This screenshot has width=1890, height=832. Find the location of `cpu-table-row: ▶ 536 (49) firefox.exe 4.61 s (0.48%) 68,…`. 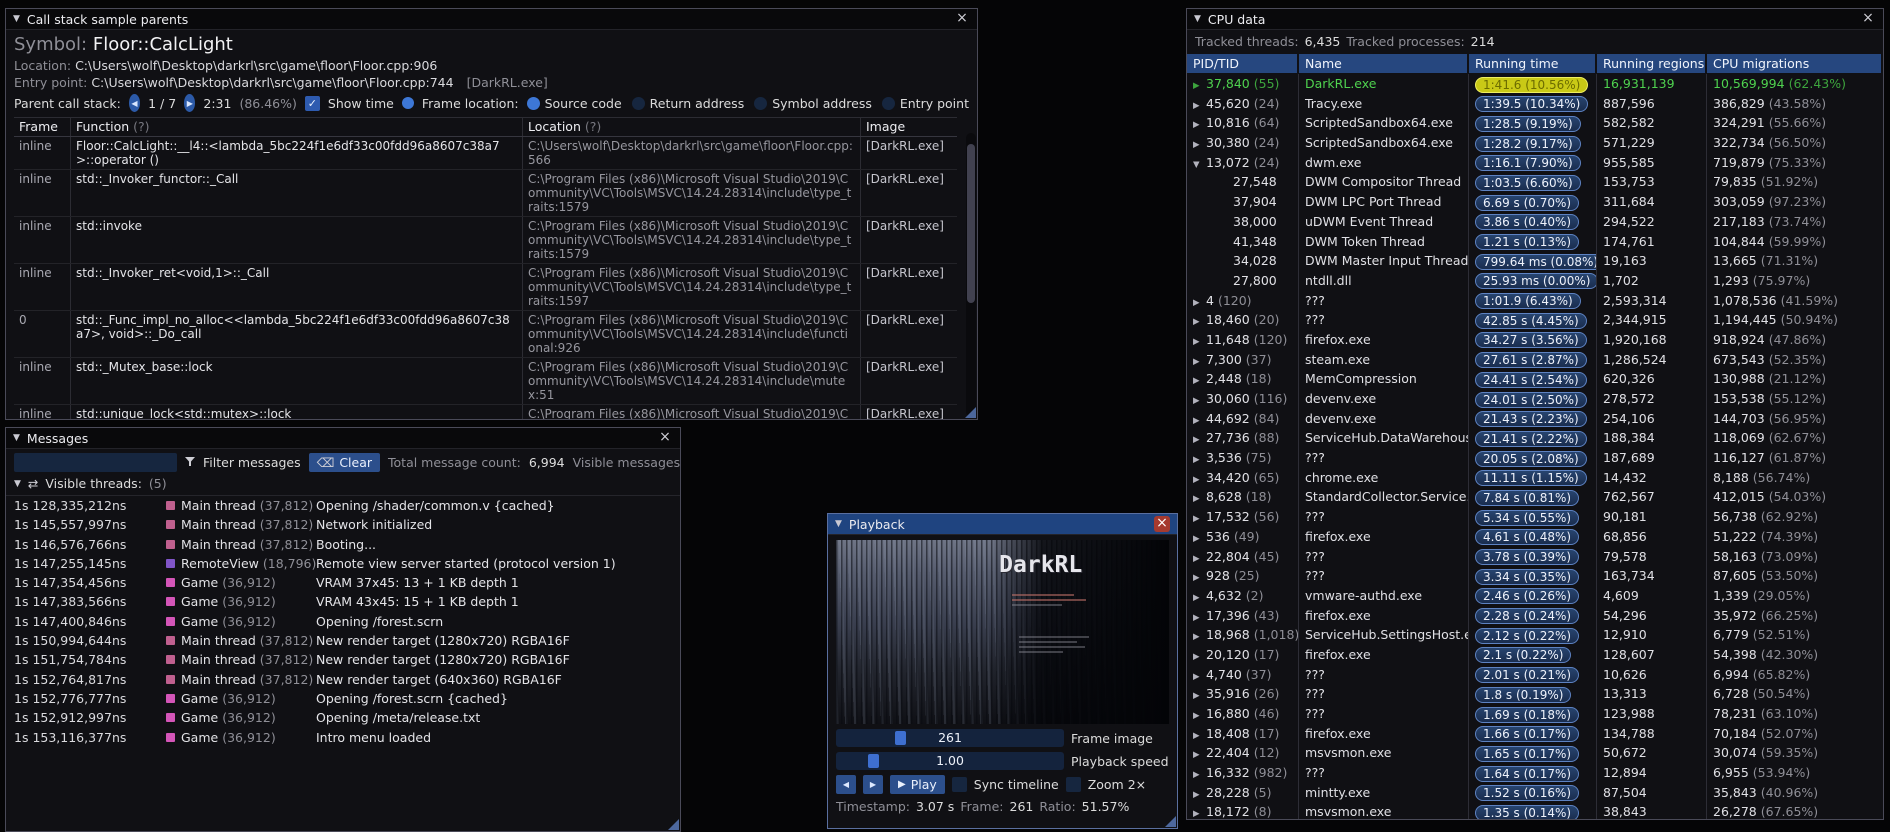

cpu-table-row: ▶ 536 (49) firefox.exe 4.61 s (0.48%) 68,… is located at coordinates (1535, 536).